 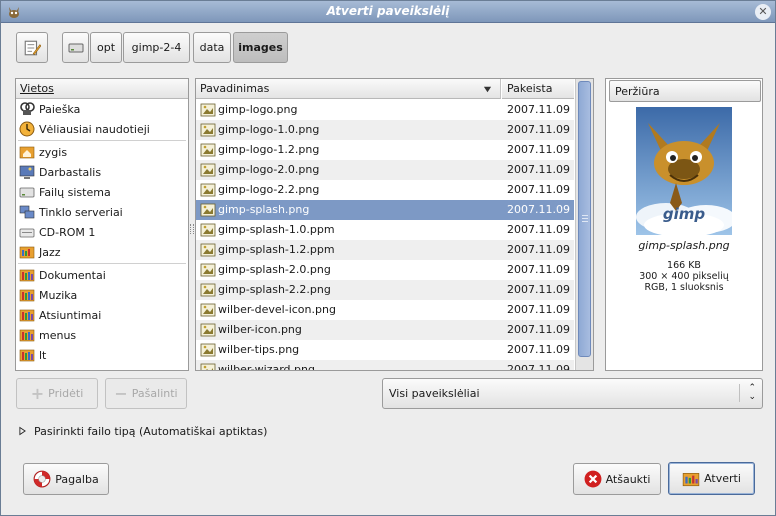 I want to click on places-item: Failų sistema, so click(x=102, y=192).